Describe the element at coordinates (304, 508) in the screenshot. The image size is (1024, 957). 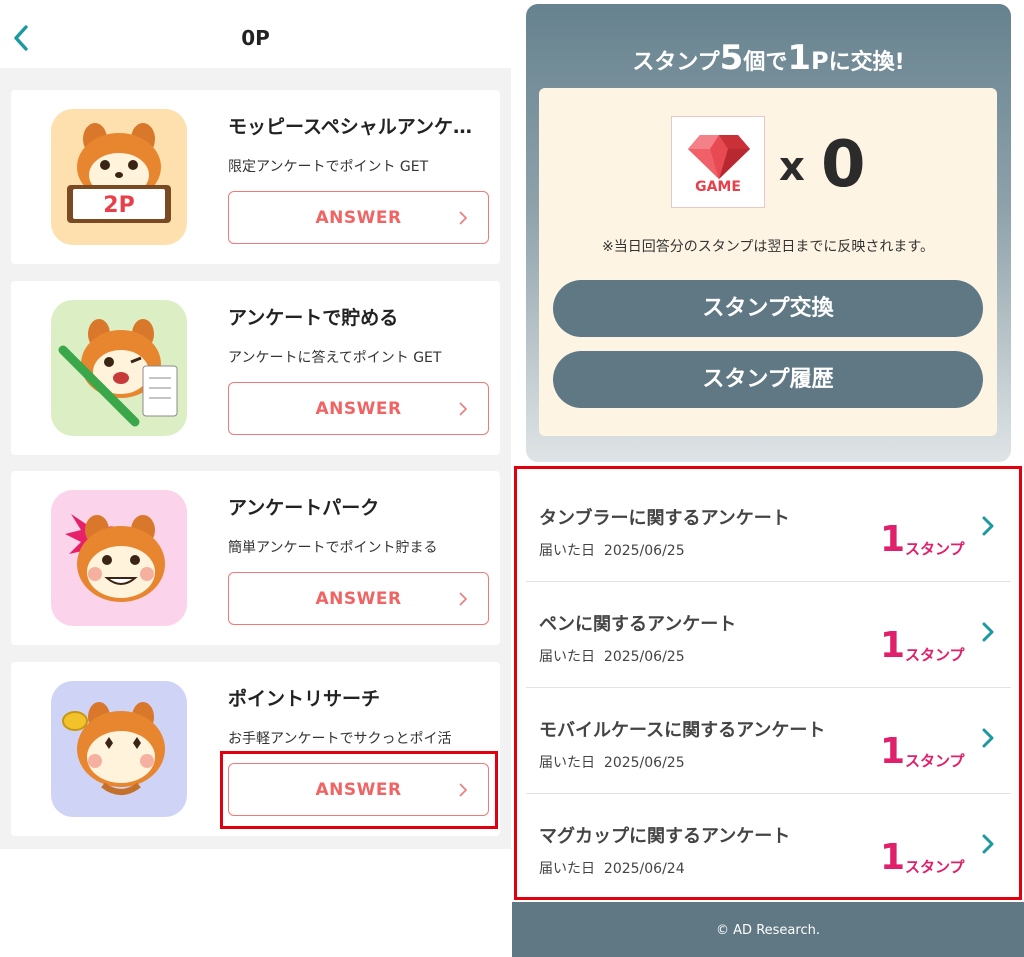
I see `survey-title: アンケートパーク` at that location.